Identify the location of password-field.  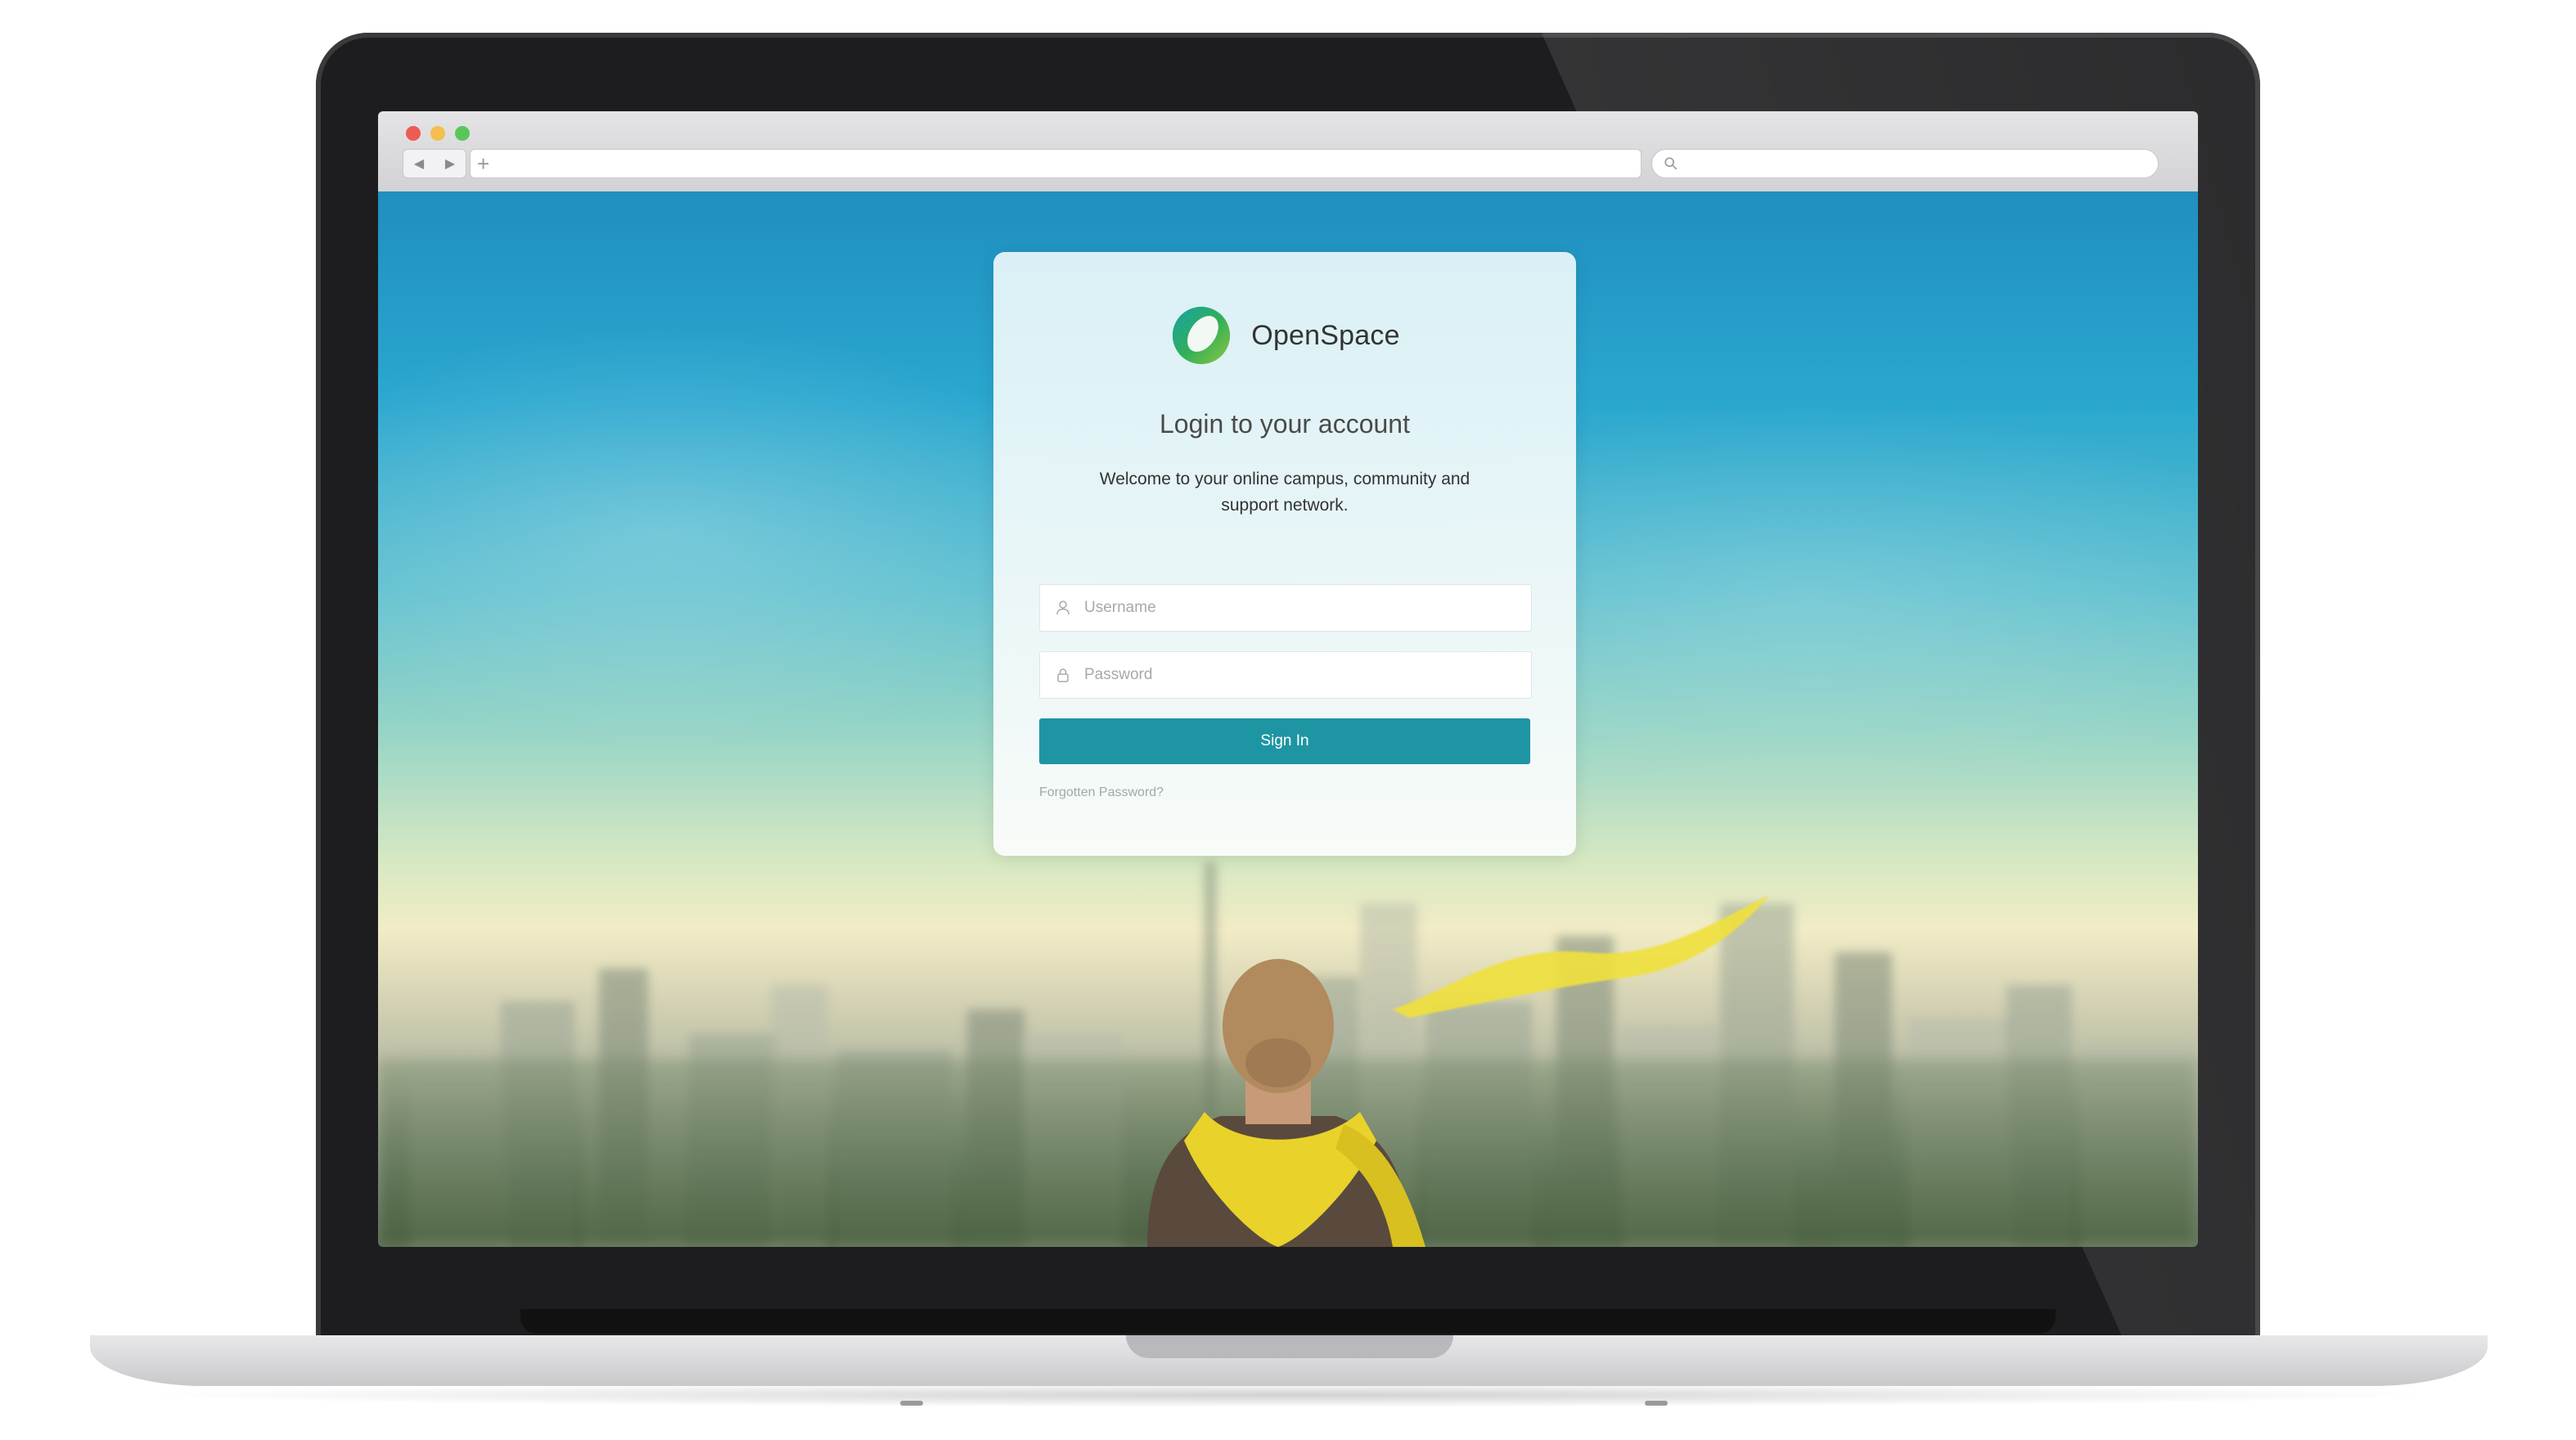
(1285, 675).